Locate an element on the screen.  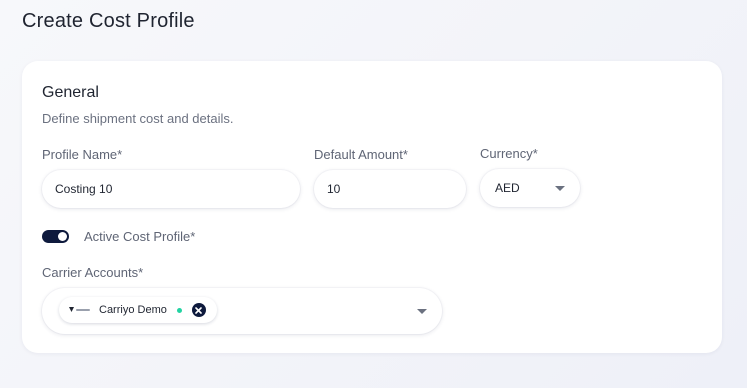
default-amount-field: 10 is located at coordinates (390, 189).